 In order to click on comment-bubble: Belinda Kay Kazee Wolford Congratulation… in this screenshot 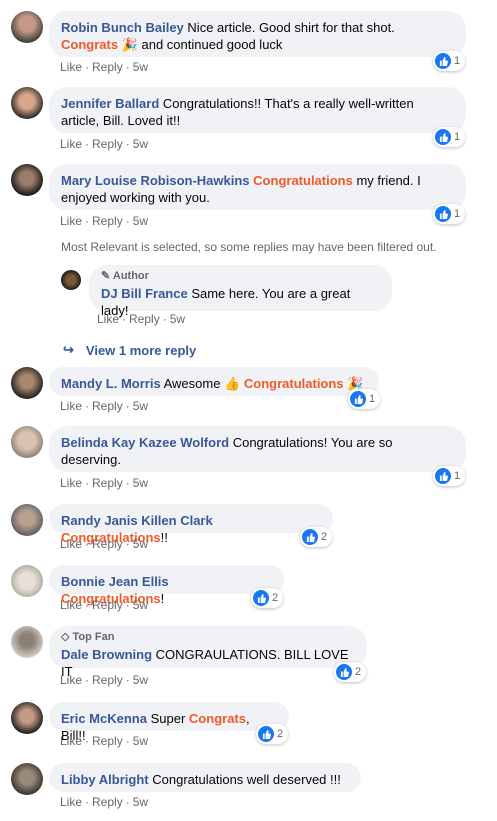, I will do `click(257, 449)`.